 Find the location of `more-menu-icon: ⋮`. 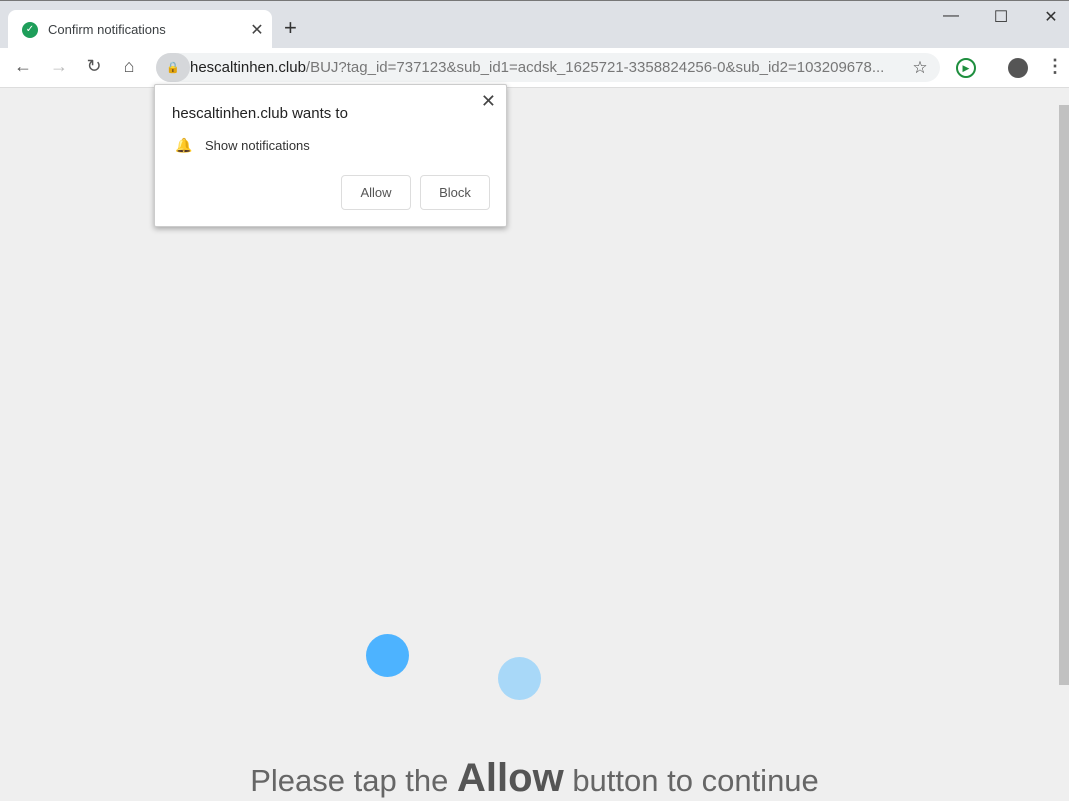

more-menu-icon: ⋮ is located at coordinates (1055, 66).